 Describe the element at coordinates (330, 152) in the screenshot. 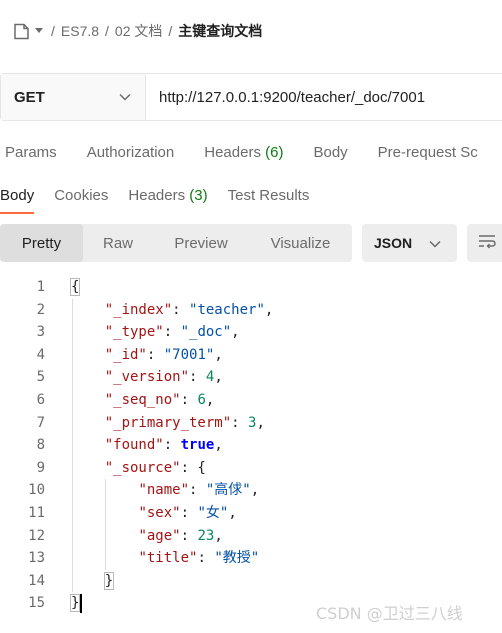

I see `tab-body: Body` at that location.